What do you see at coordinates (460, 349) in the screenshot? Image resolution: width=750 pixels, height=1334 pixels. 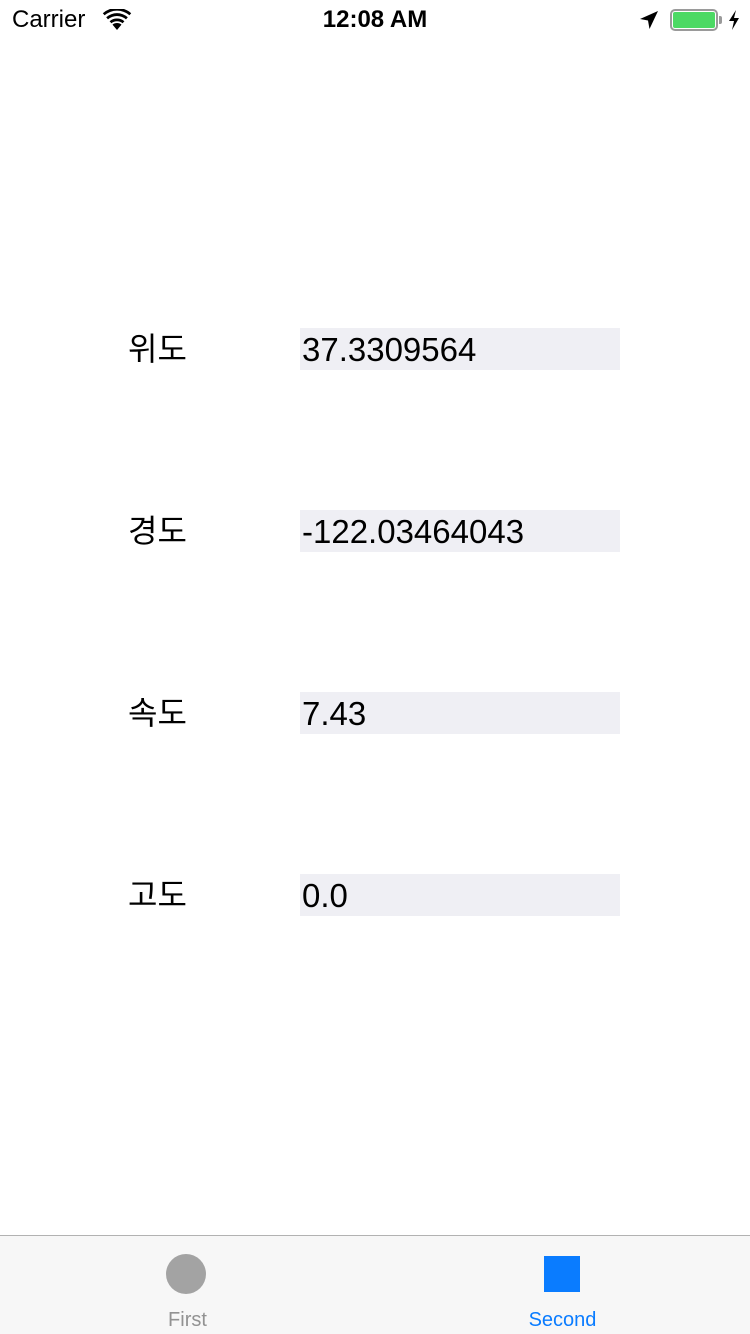 I see `latitude-field: 37.3309564` at bounding box center [460, 349].